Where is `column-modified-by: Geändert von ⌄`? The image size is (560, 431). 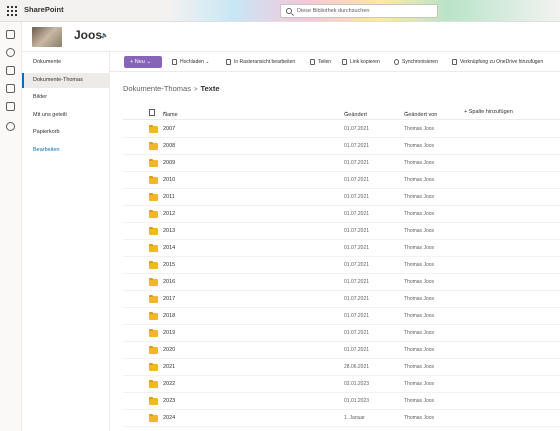 column-modified-by: Geändert von ⌄ is located at coordinates (420, 113).